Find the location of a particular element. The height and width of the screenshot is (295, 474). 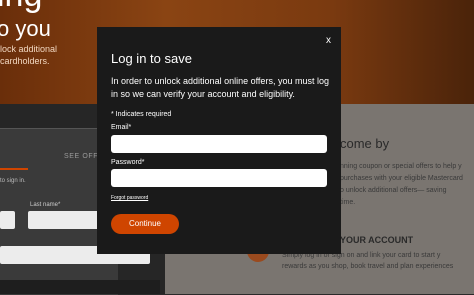

info-body-line: nning coupon or special offers to help y is located at coordinates (401, 166).